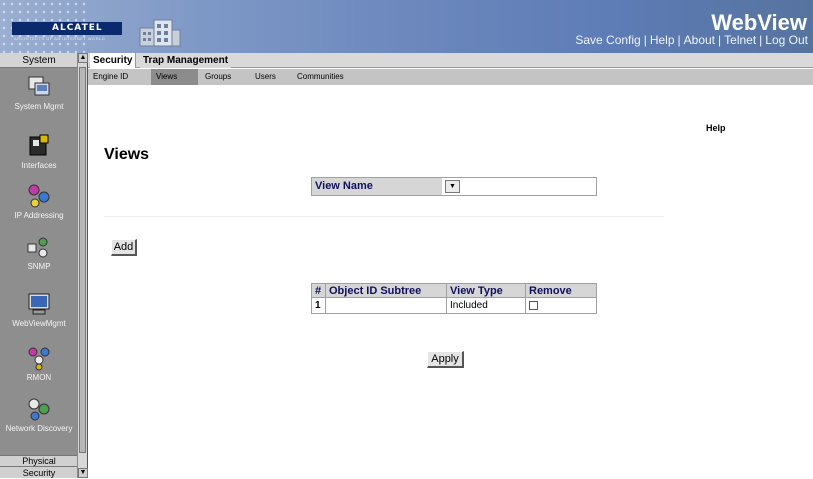 The width and height of the screenshot is (813, 479). I want to click on table-row: 1 Included, so click(454, 305).